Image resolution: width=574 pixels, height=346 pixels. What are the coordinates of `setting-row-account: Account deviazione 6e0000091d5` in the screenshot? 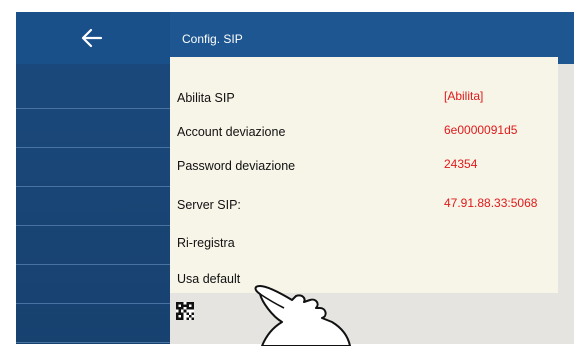 It's located at (364, 130).